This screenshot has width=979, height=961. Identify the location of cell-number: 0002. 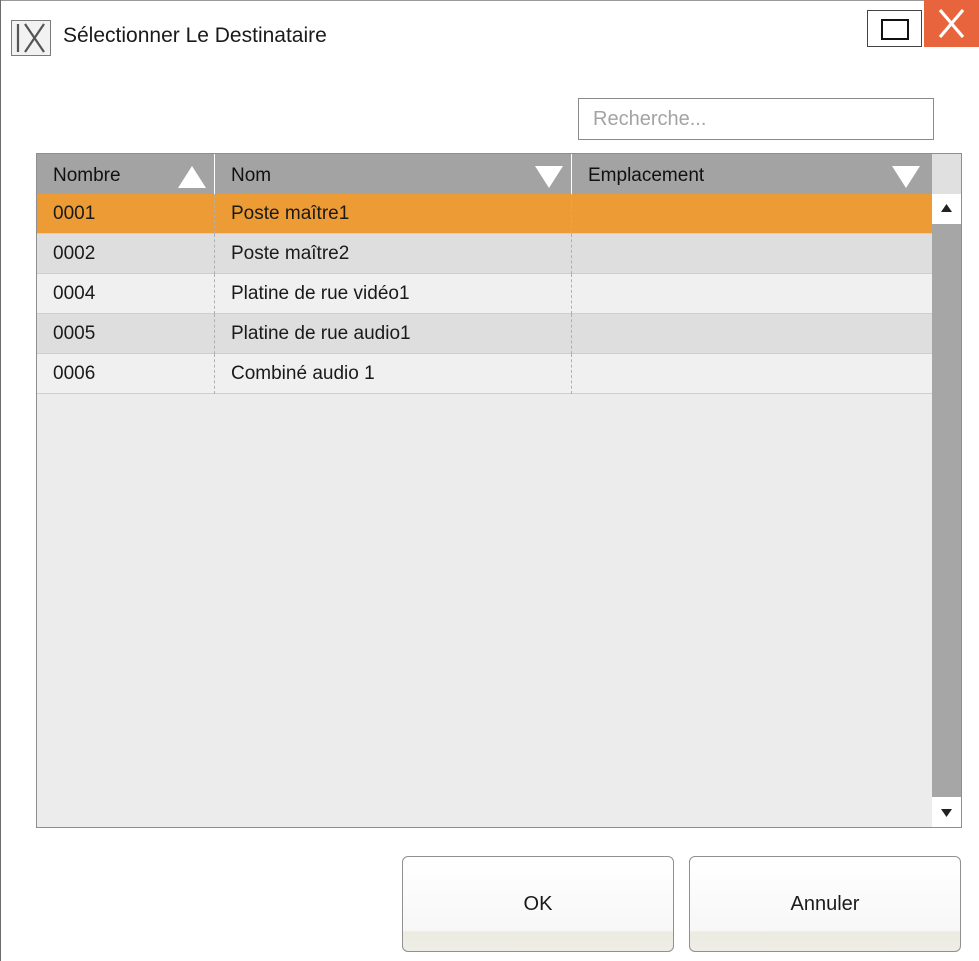
(126, 254).